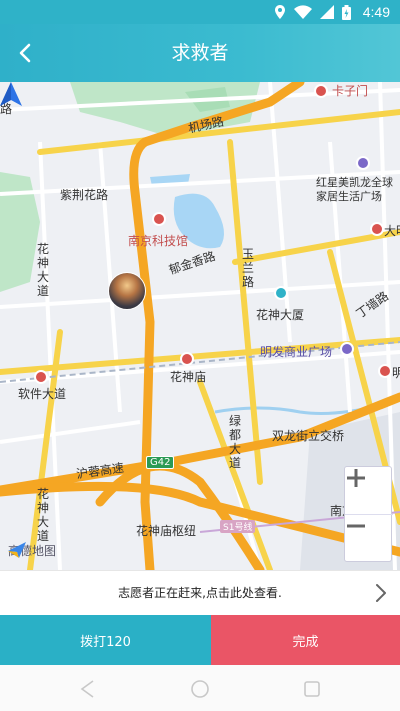 The width and height of the screenshot is (400, 711). What do you see at coordinates (308, 436) in the screenshot?
I see `label-shuanglong-interchange: 双龙街立交桥` at bounding box center [308, 436].